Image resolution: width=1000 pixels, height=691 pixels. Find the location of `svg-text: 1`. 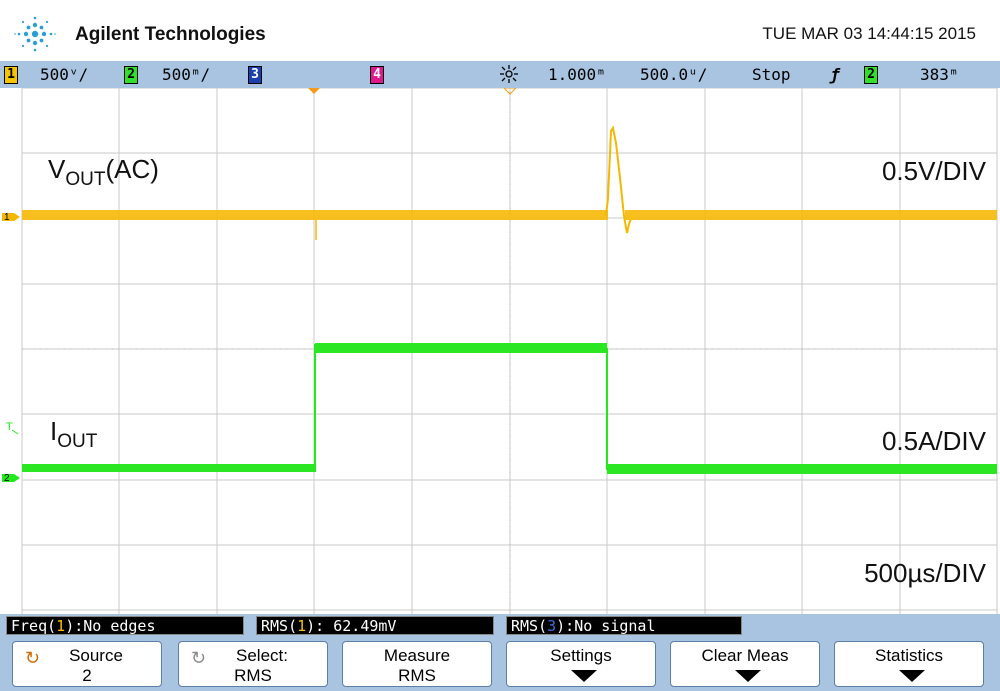

svg-text: 1 is located at coordinates (7, 217).